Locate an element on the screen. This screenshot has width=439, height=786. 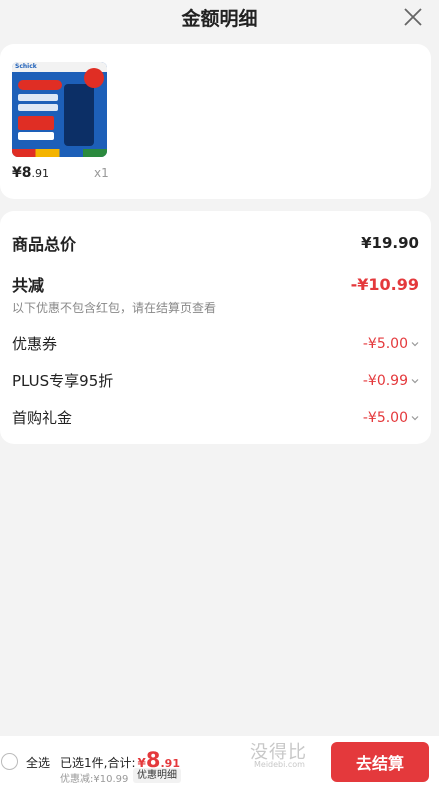
product-brand: Schick is located at coordinates (26, 66).